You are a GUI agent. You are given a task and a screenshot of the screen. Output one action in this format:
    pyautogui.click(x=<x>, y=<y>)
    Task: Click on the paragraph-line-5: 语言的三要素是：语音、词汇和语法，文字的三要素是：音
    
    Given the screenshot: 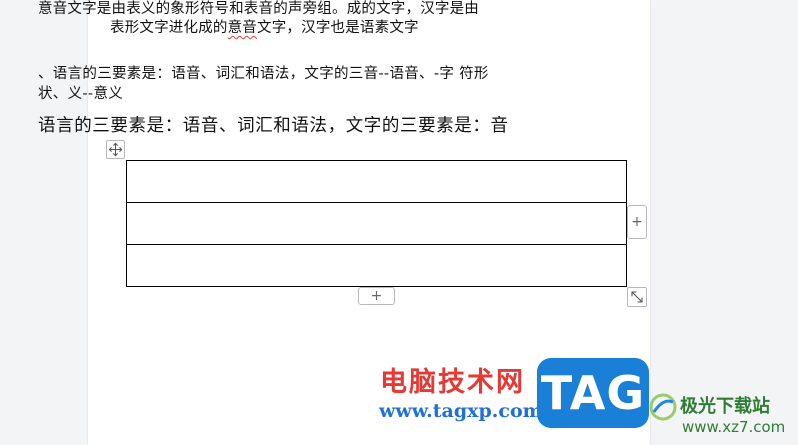 What is the action you would take?
    pyautogui.click(x=273, y=126)
    